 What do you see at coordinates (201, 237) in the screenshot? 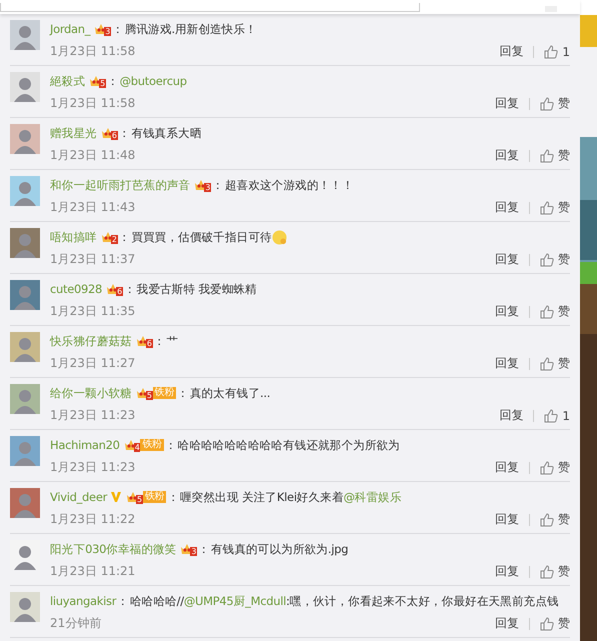
I see `comment-text: 買買買，估價破千指日可待` at bounding box center [201, 237].